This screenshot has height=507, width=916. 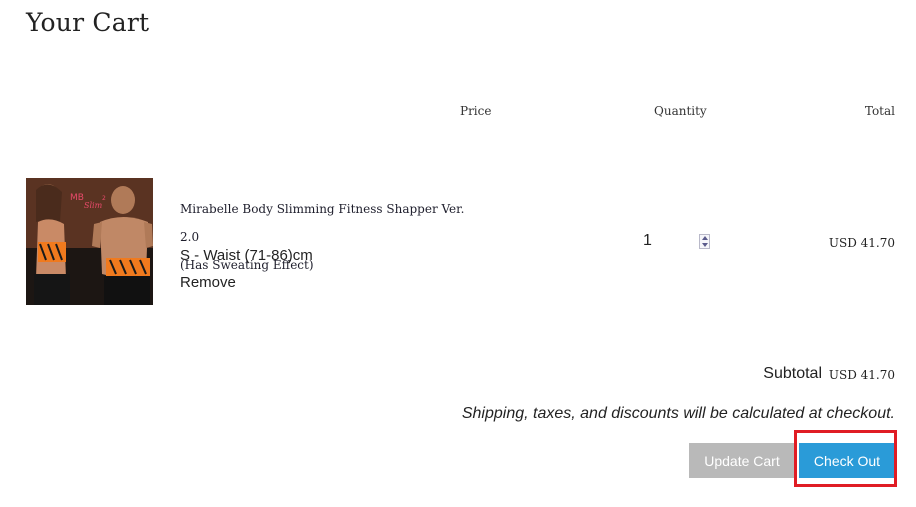 What do you see at coordinates (93, 205) in the screenshot?
I see `product-logo-sub: Slim` at bounding box center [93, 205].